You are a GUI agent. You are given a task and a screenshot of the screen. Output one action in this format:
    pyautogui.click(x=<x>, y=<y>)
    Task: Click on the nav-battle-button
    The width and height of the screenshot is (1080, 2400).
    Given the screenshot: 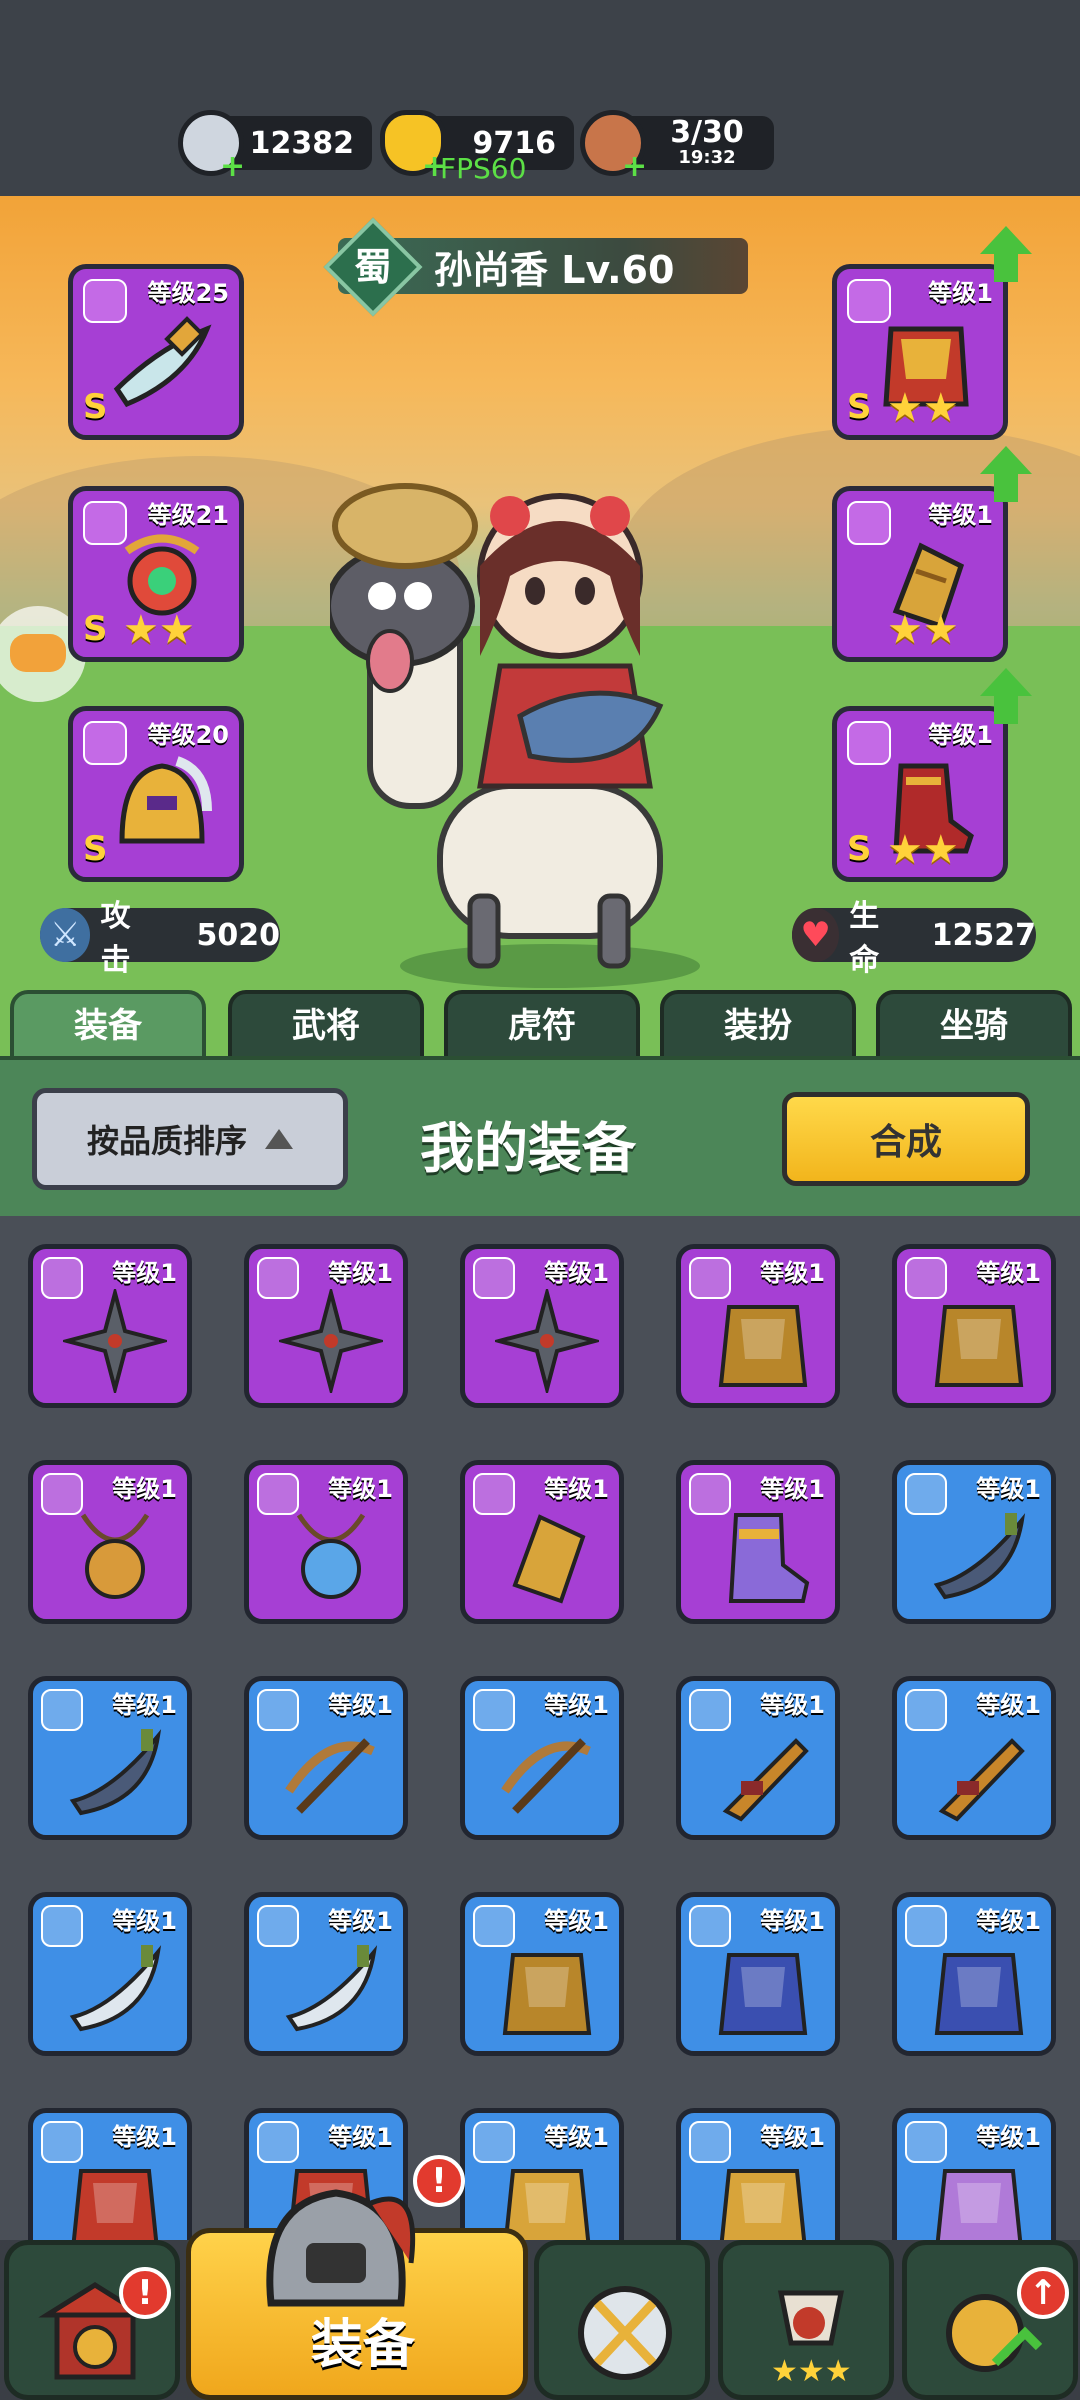 What is the action you would take?
    pyautogui.click(x=622, y=2320)
    